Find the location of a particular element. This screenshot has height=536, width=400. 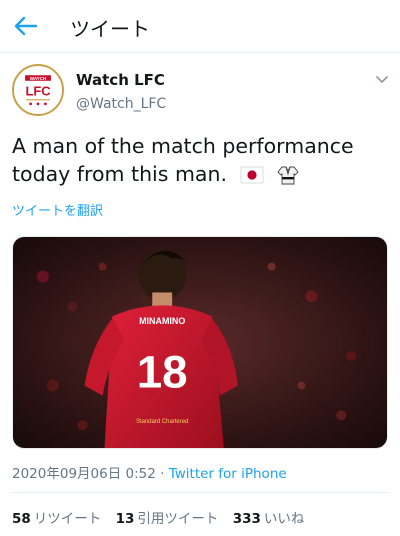

jersey-name: MINAMINO is located at coordinates (162, 321).